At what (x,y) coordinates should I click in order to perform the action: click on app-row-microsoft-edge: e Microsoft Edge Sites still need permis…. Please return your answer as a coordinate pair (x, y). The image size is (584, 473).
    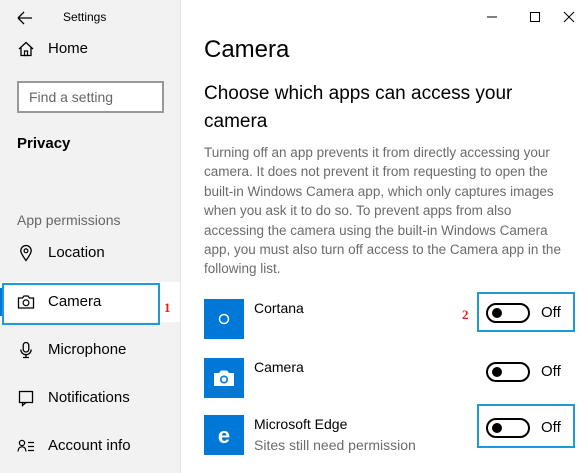
    Looking at the image, I should click on (389, 437).